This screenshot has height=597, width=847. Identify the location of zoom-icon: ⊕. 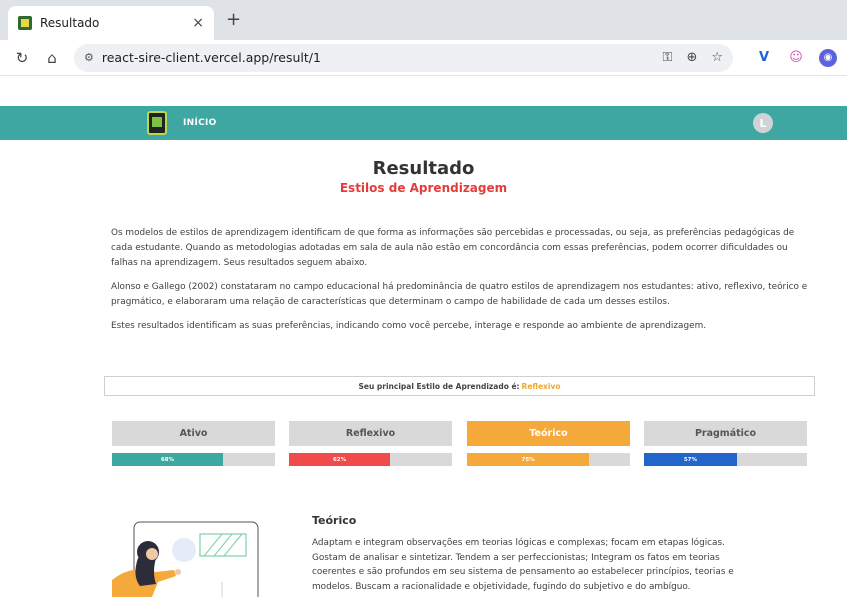
(691, 57).